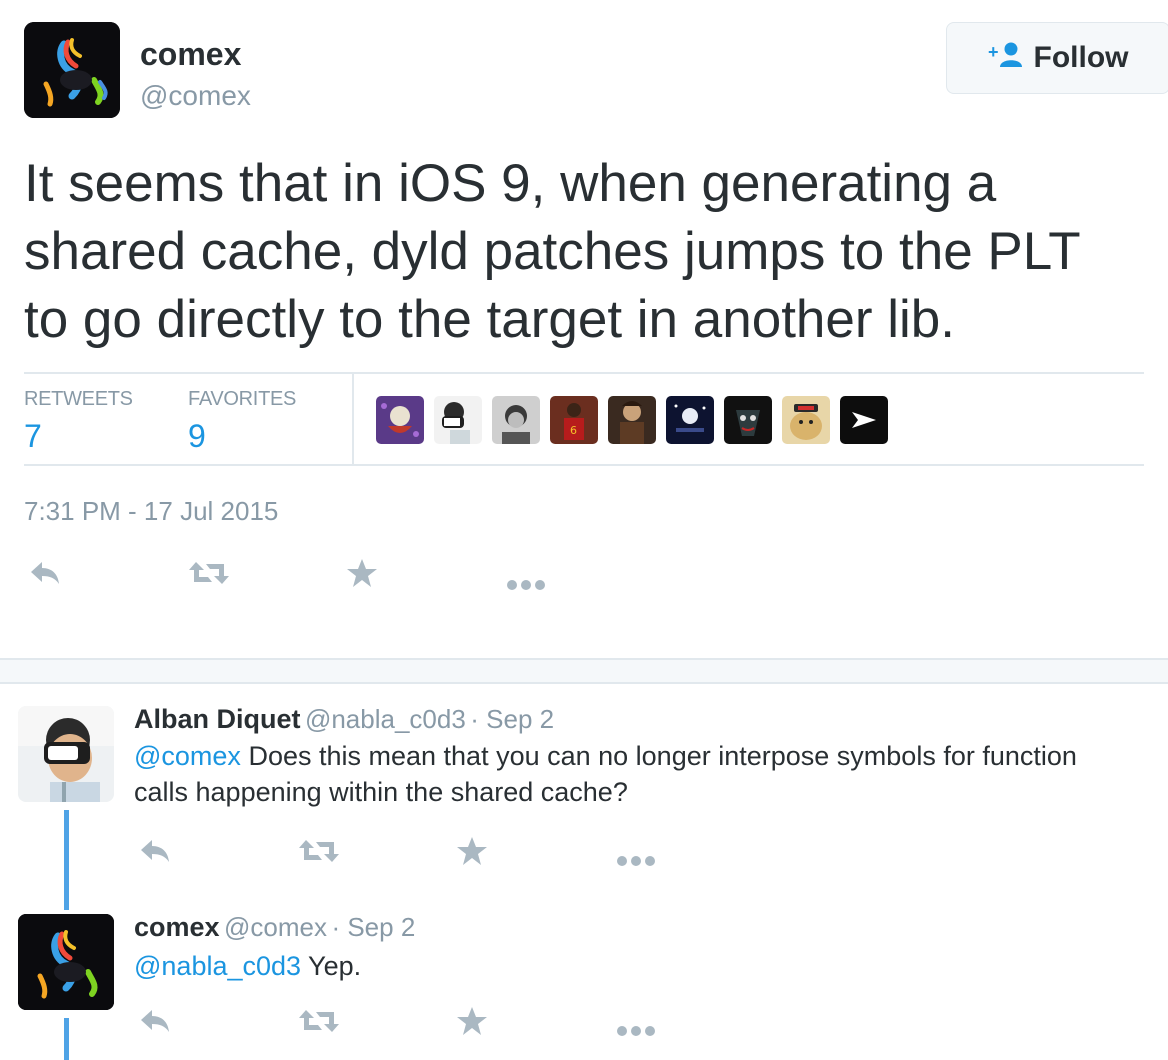 Image resolution: width=1168 pixels, height=1060 pixels. I want to click on reply-text-line: calls happening within the shared cache?, so click(381, 792).